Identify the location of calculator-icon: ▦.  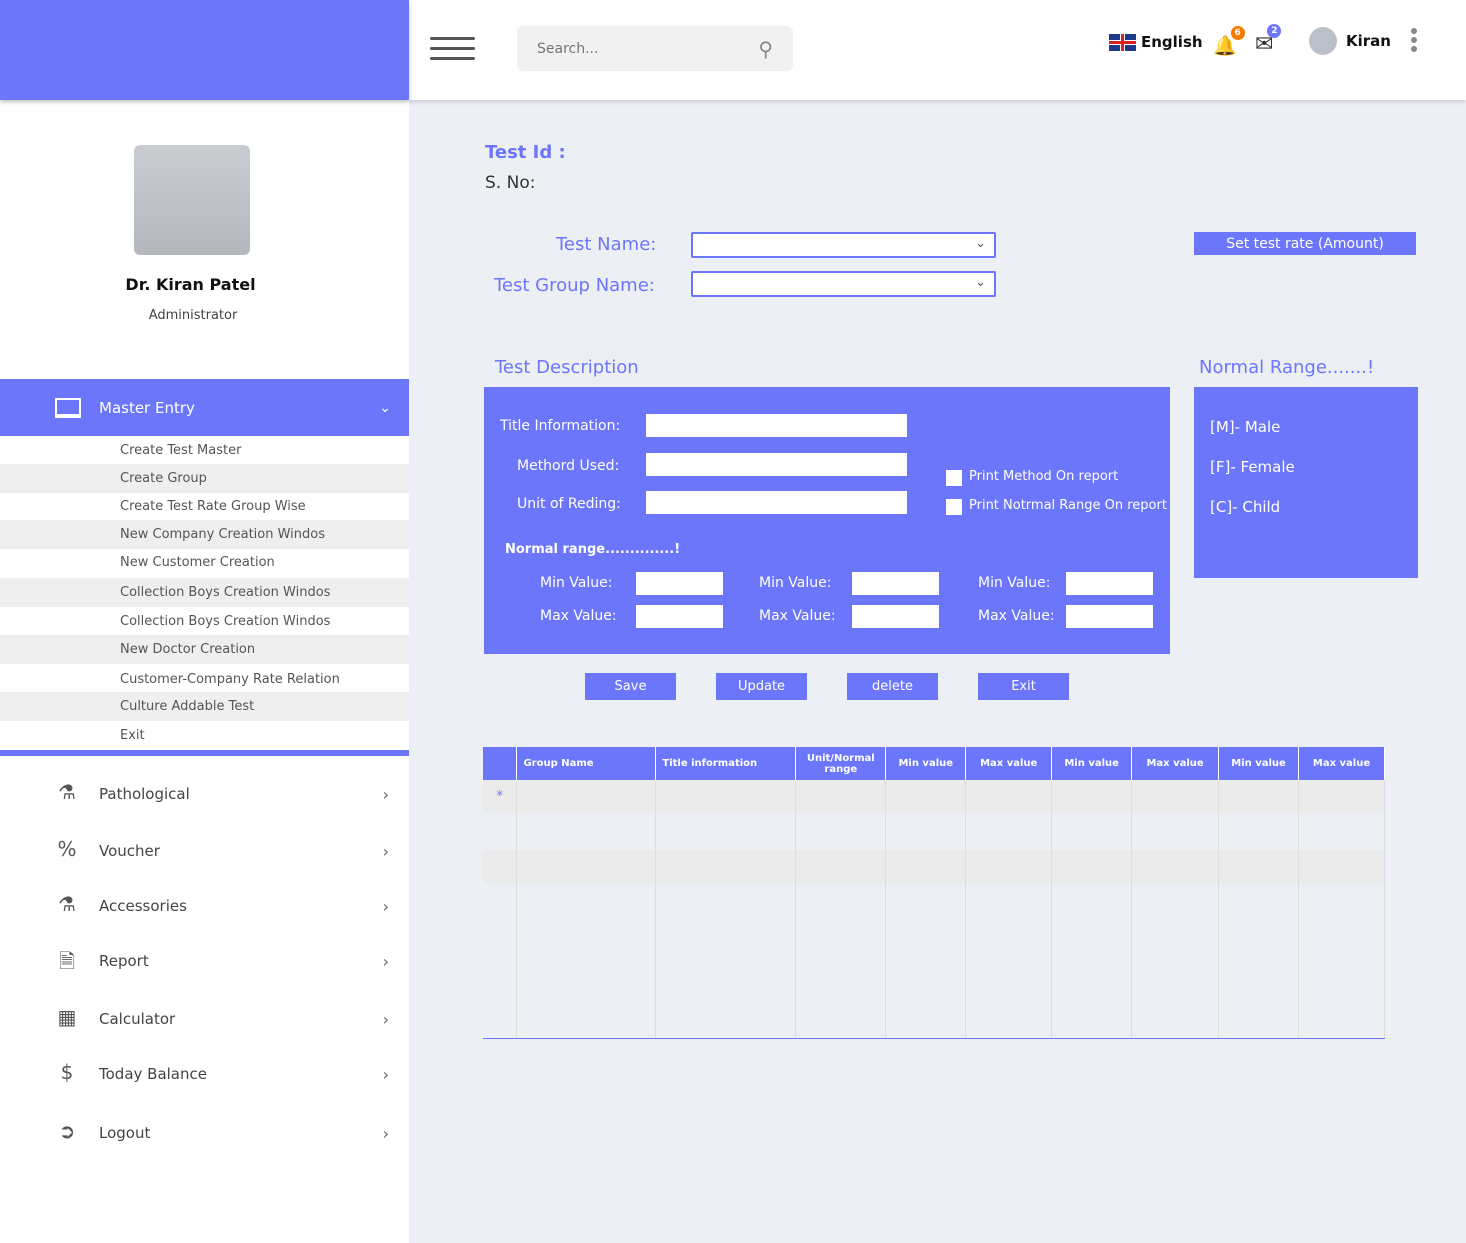
(67, 1017).